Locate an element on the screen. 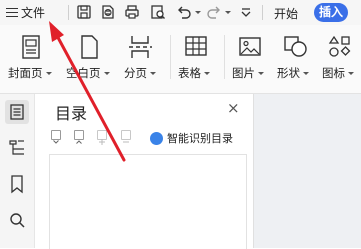 This screenshot has width=361, height=249. shape-button: 形状 is located at coordinates (296, 61).